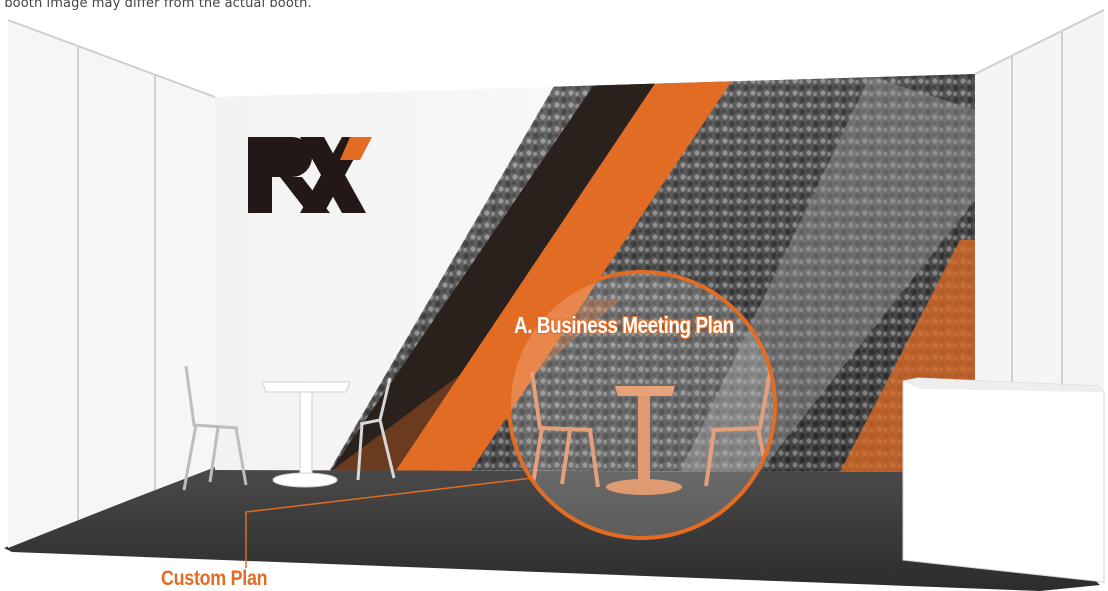 The height and width of the screenshot is (591, 1108). Describe the element at coordinates (624, 324) in the screenshot. I see `business-meeting-plan-label: A. Business Meeting Plan` at that location.